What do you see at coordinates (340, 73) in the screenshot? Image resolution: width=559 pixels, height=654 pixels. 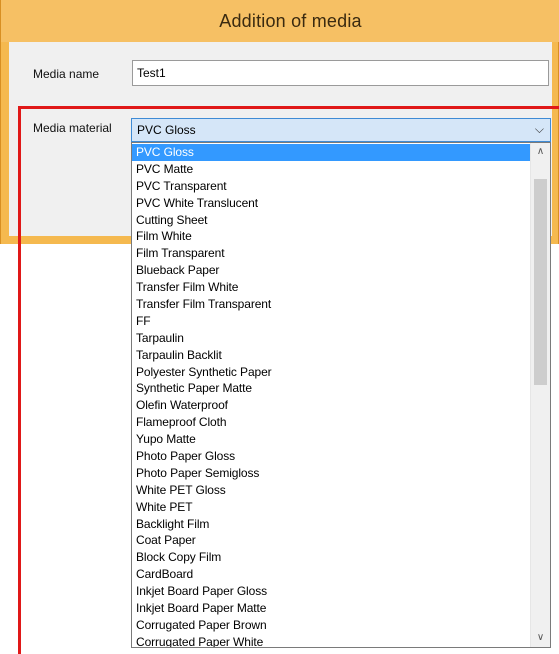 I see `media-name-input` at bounding box center [340, 73].